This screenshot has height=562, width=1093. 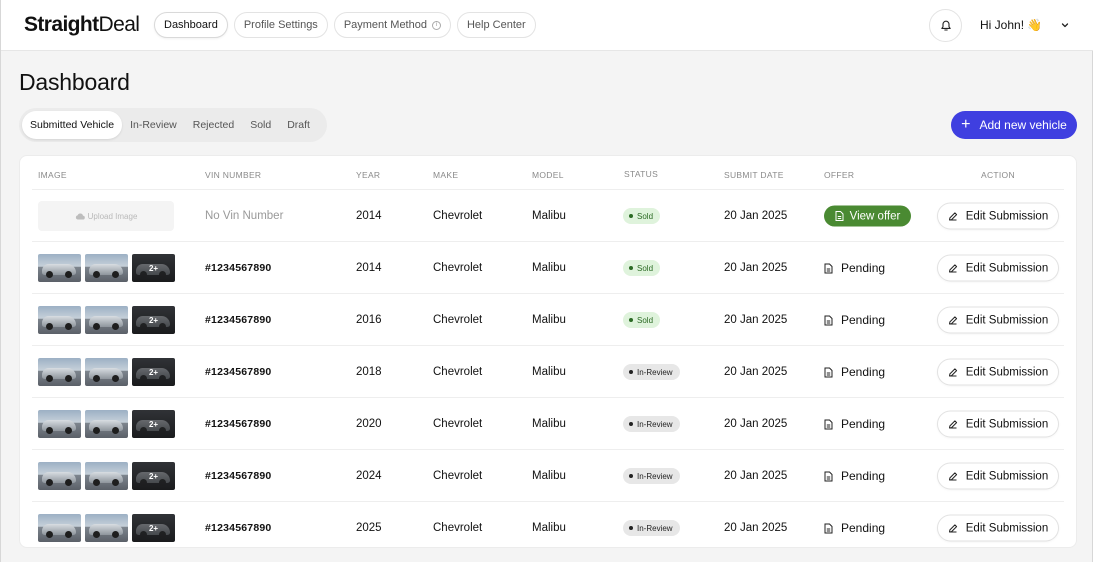 I want to click on nav-label: Payment Method, so click(x=385, y=25).